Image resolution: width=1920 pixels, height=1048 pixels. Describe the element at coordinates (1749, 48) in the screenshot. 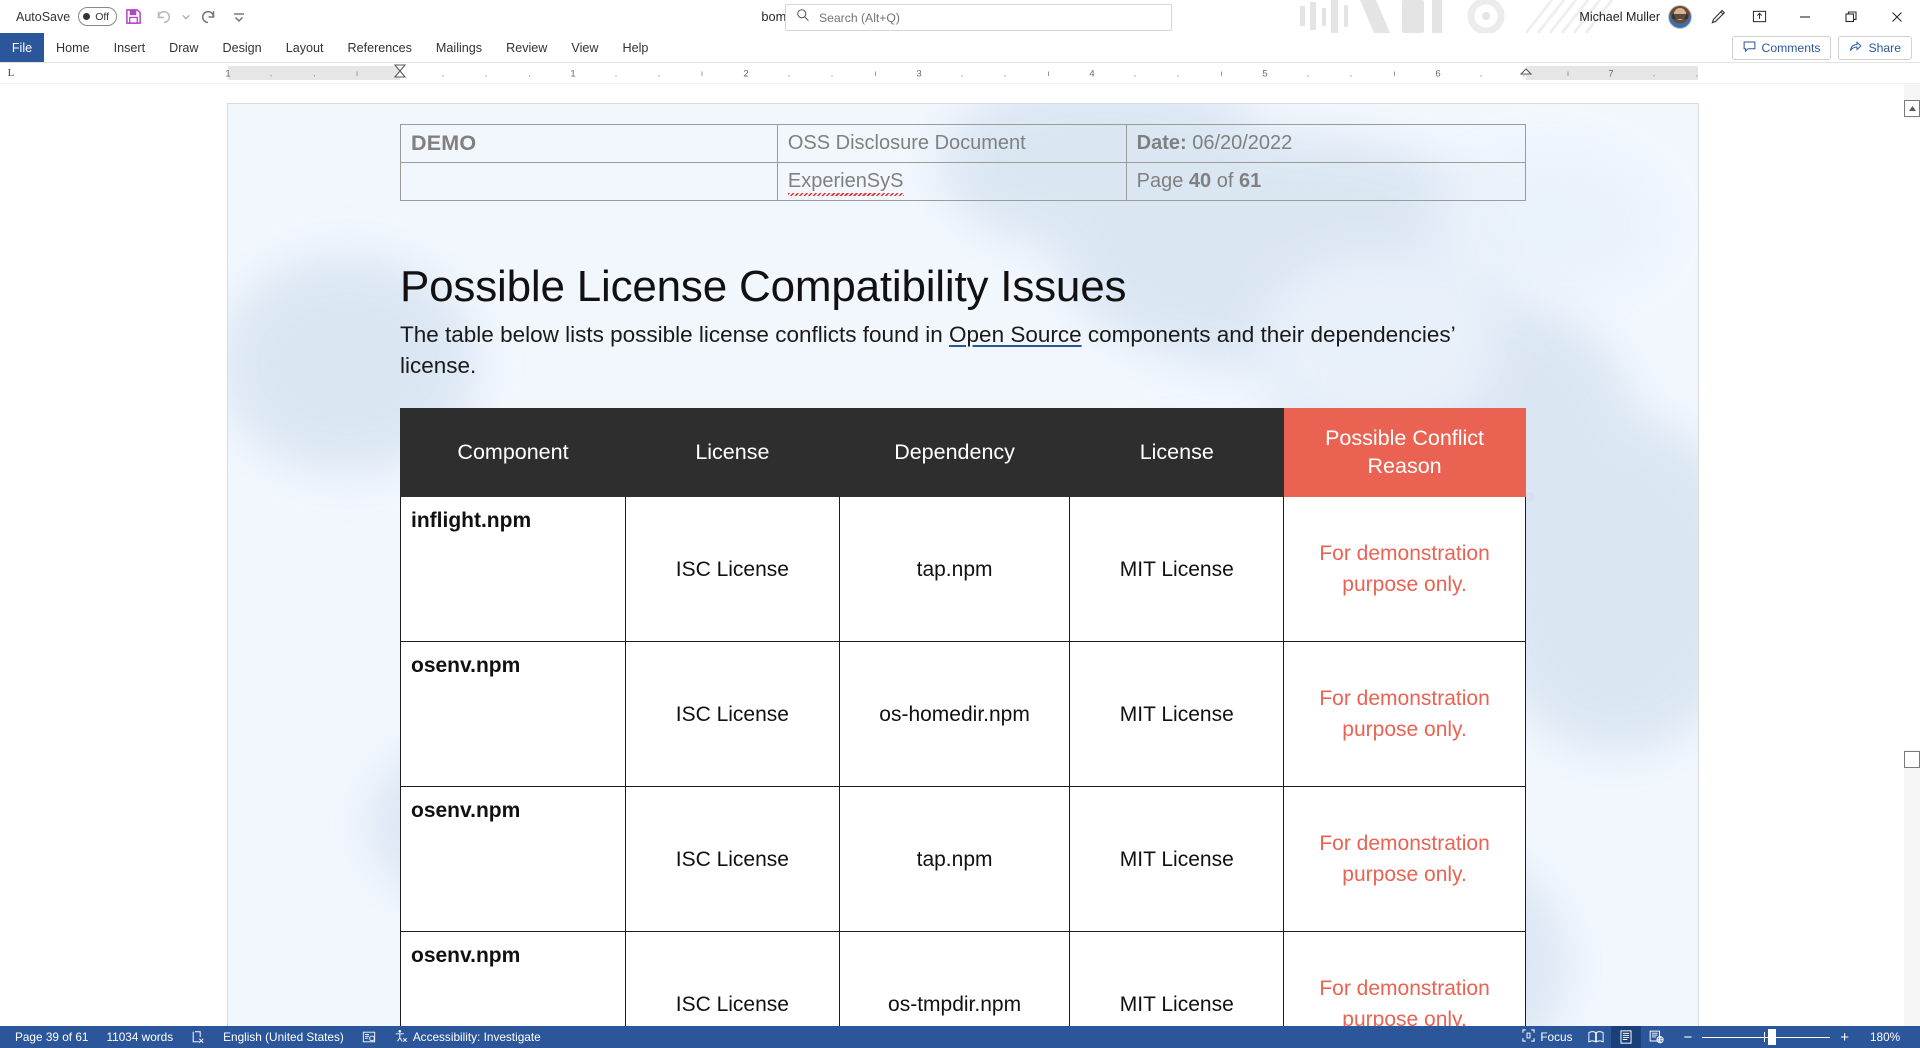

I see `comment-icon` at that location.